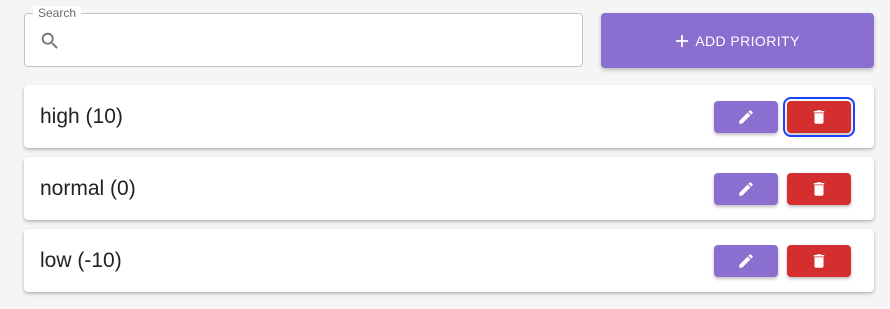  I want to click on priority-label: normal (0), so click(88, 188).